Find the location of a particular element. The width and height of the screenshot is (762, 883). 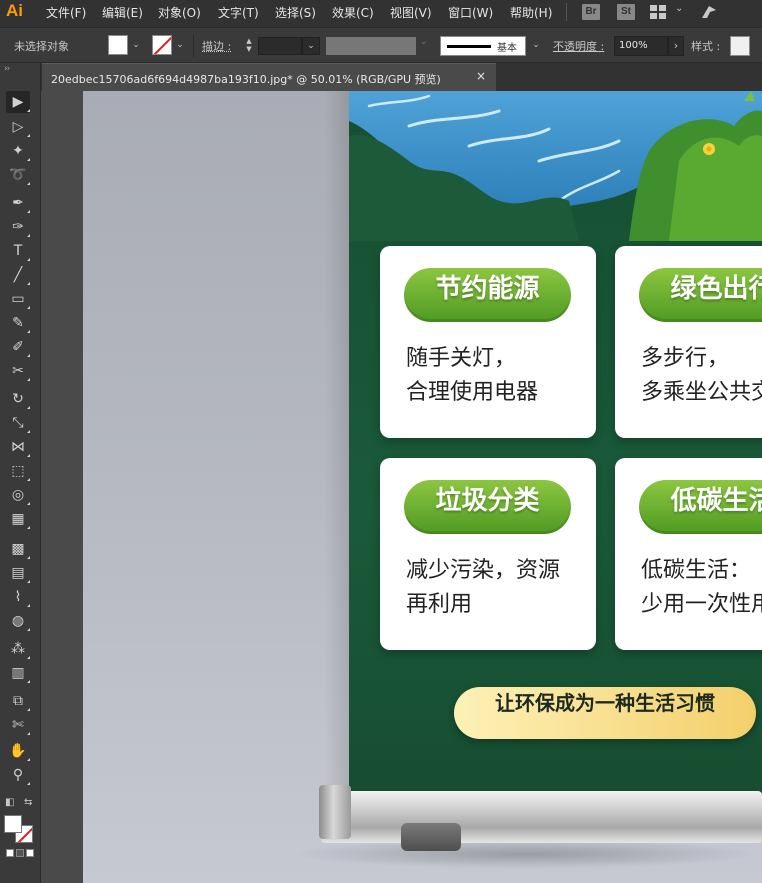

menu-effect: 效果(C) is located at coordinates (353, 12).